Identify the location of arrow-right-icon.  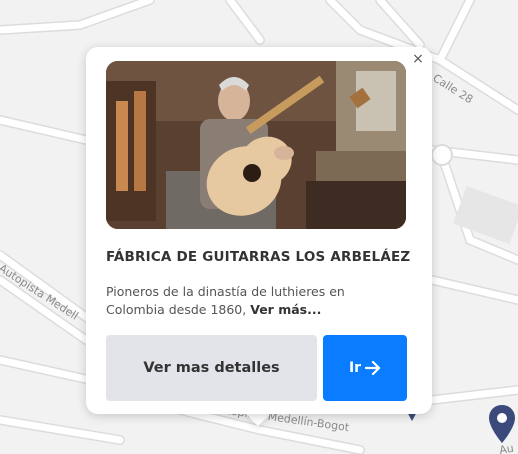
(373, 368).